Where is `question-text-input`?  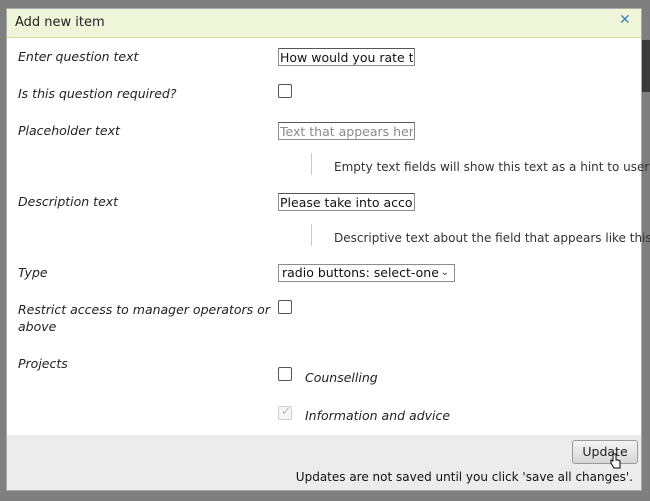
question-text-input is located at coordinates (346, 57).